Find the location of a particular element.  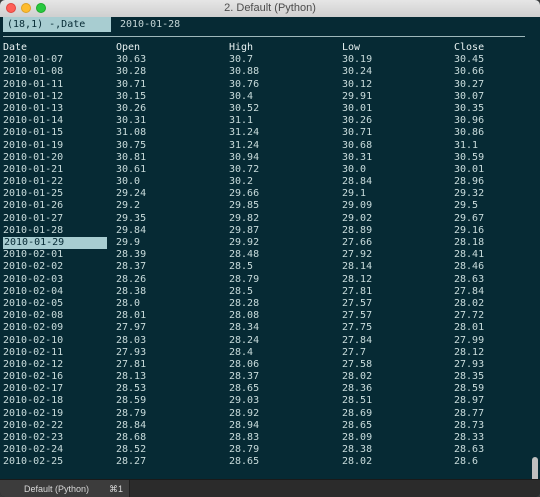

value-cell: 29.66 is located at coordinates (244, 194).